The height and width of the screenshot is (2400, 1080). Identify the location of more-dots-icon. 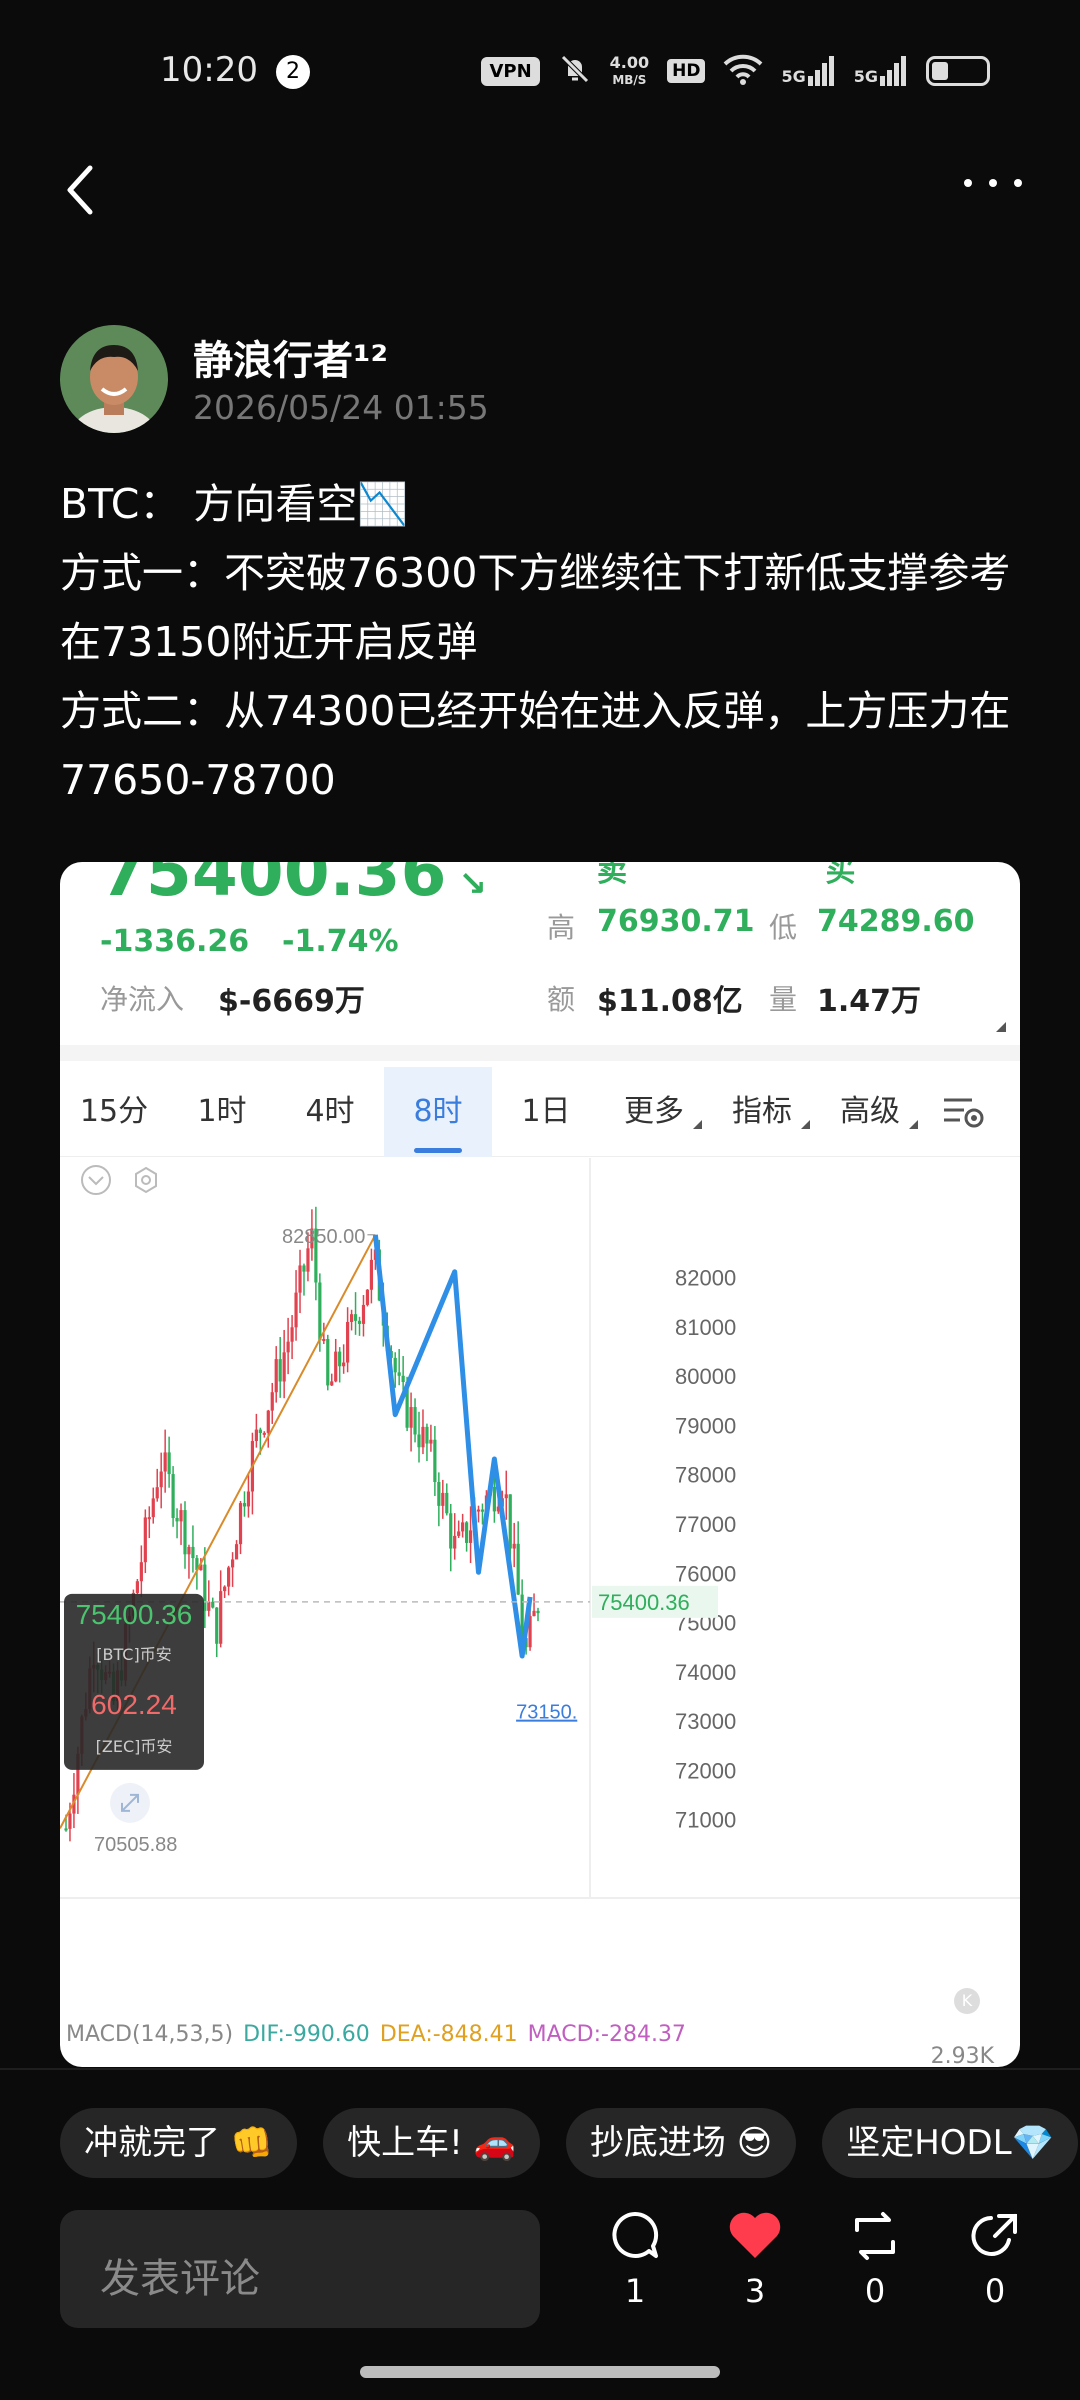
(993, 183).